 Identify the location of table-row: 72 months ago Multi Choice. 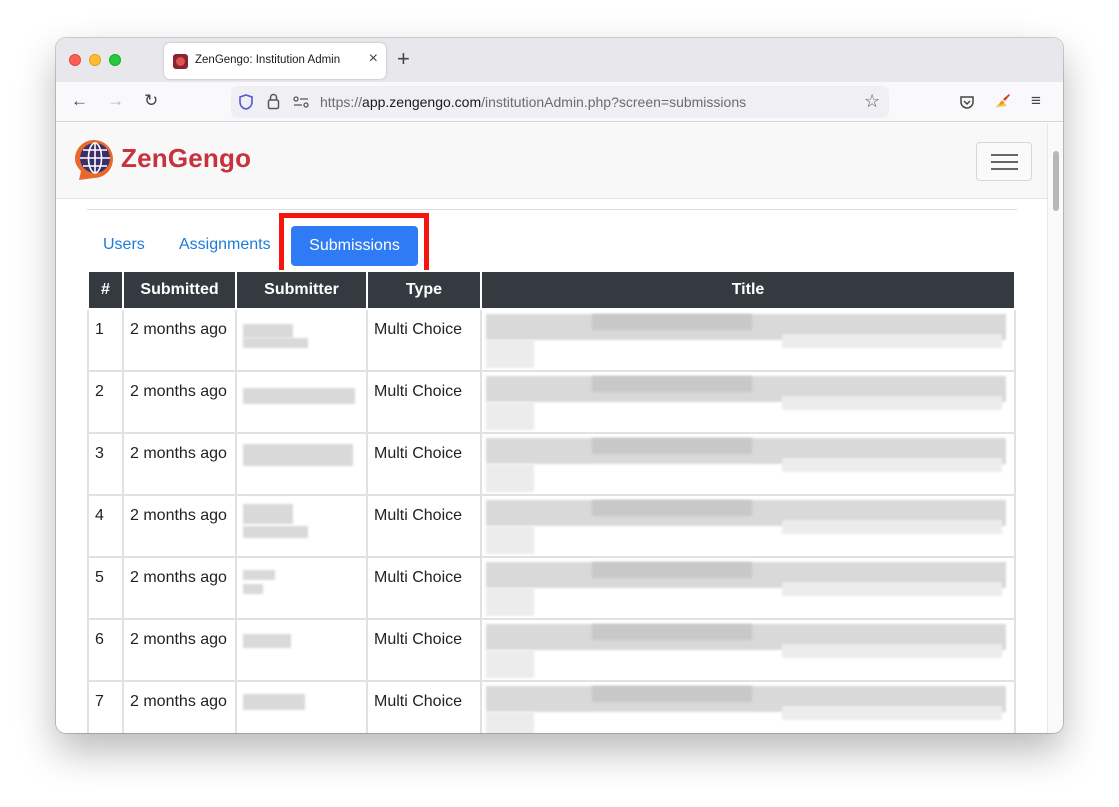
(551, 706).